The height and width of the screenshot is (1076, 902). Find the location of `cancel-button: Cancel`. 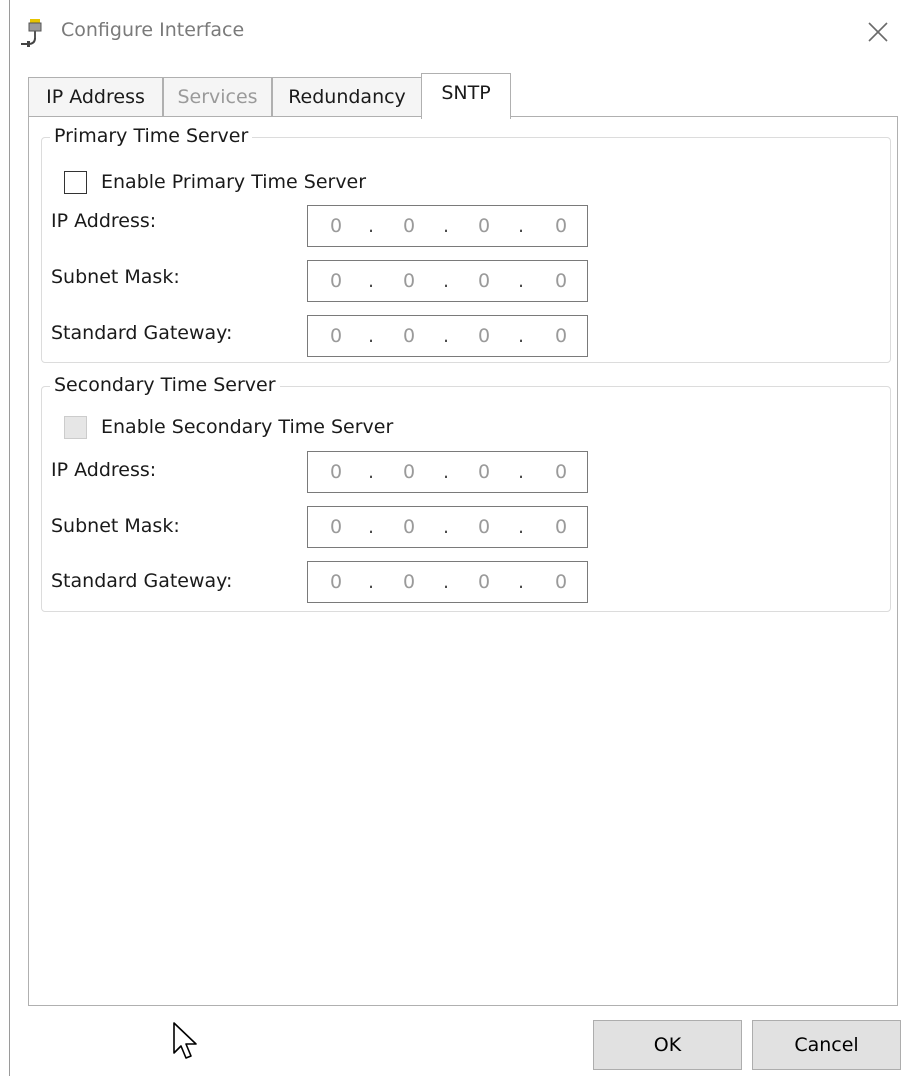

cancel-button: Cancel is located at coordinates (826, 1045).